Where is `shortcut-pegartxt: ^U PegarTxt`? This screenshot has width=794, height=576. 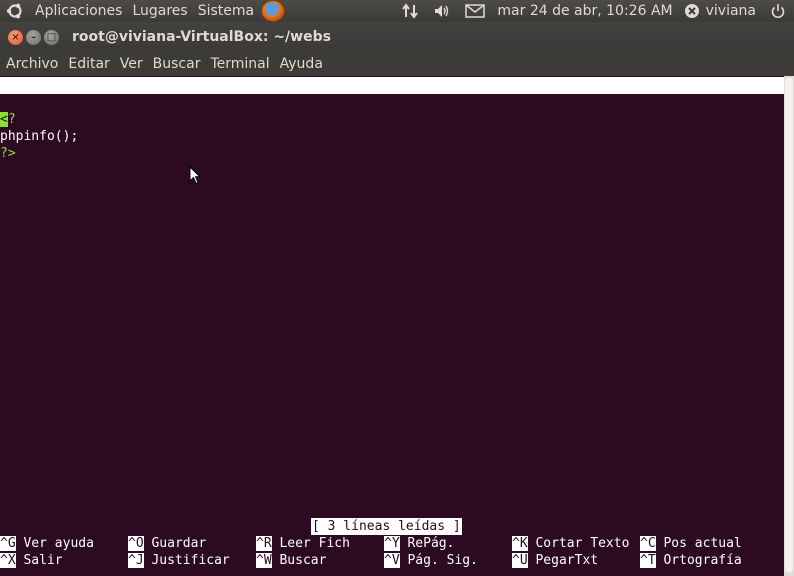
shortcut-pegartxt: ^U PegarTxt is located at coordinates (555, 560).